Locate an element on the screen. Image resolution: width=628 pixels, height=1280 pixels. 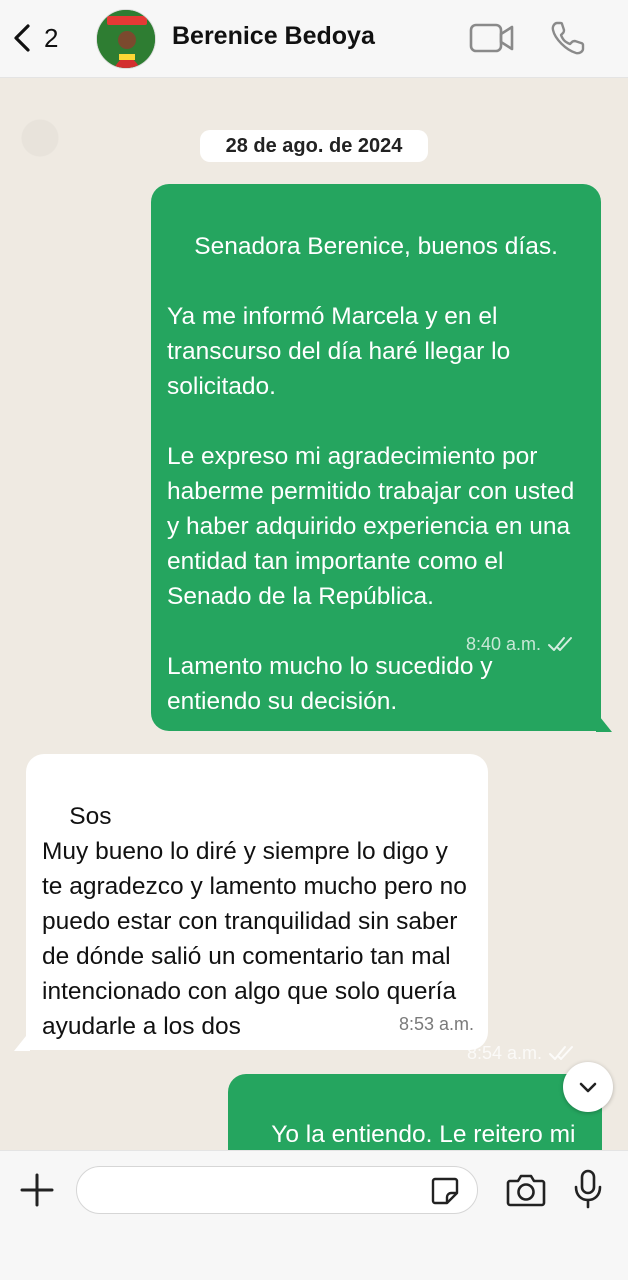
double-check-icon is located at coordinates (567, 644).